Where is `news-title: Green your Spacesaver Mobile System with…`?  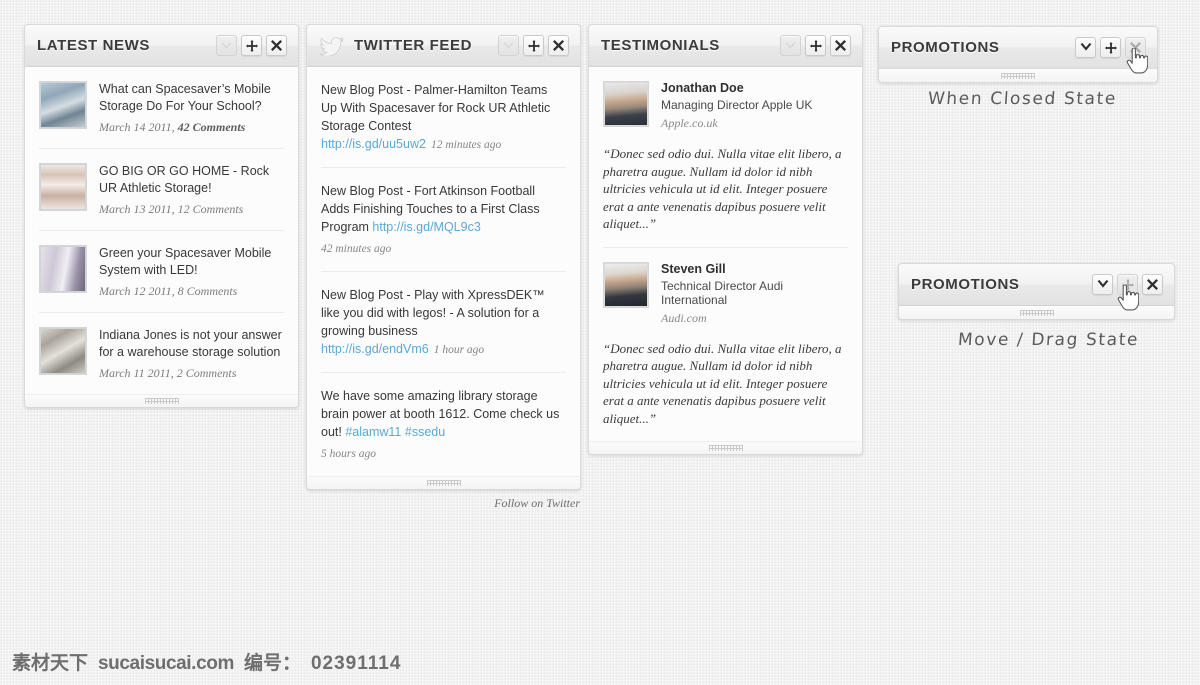 news-title: Green your Spacesaver Mobile System with… is located at coordinates (191, 262).